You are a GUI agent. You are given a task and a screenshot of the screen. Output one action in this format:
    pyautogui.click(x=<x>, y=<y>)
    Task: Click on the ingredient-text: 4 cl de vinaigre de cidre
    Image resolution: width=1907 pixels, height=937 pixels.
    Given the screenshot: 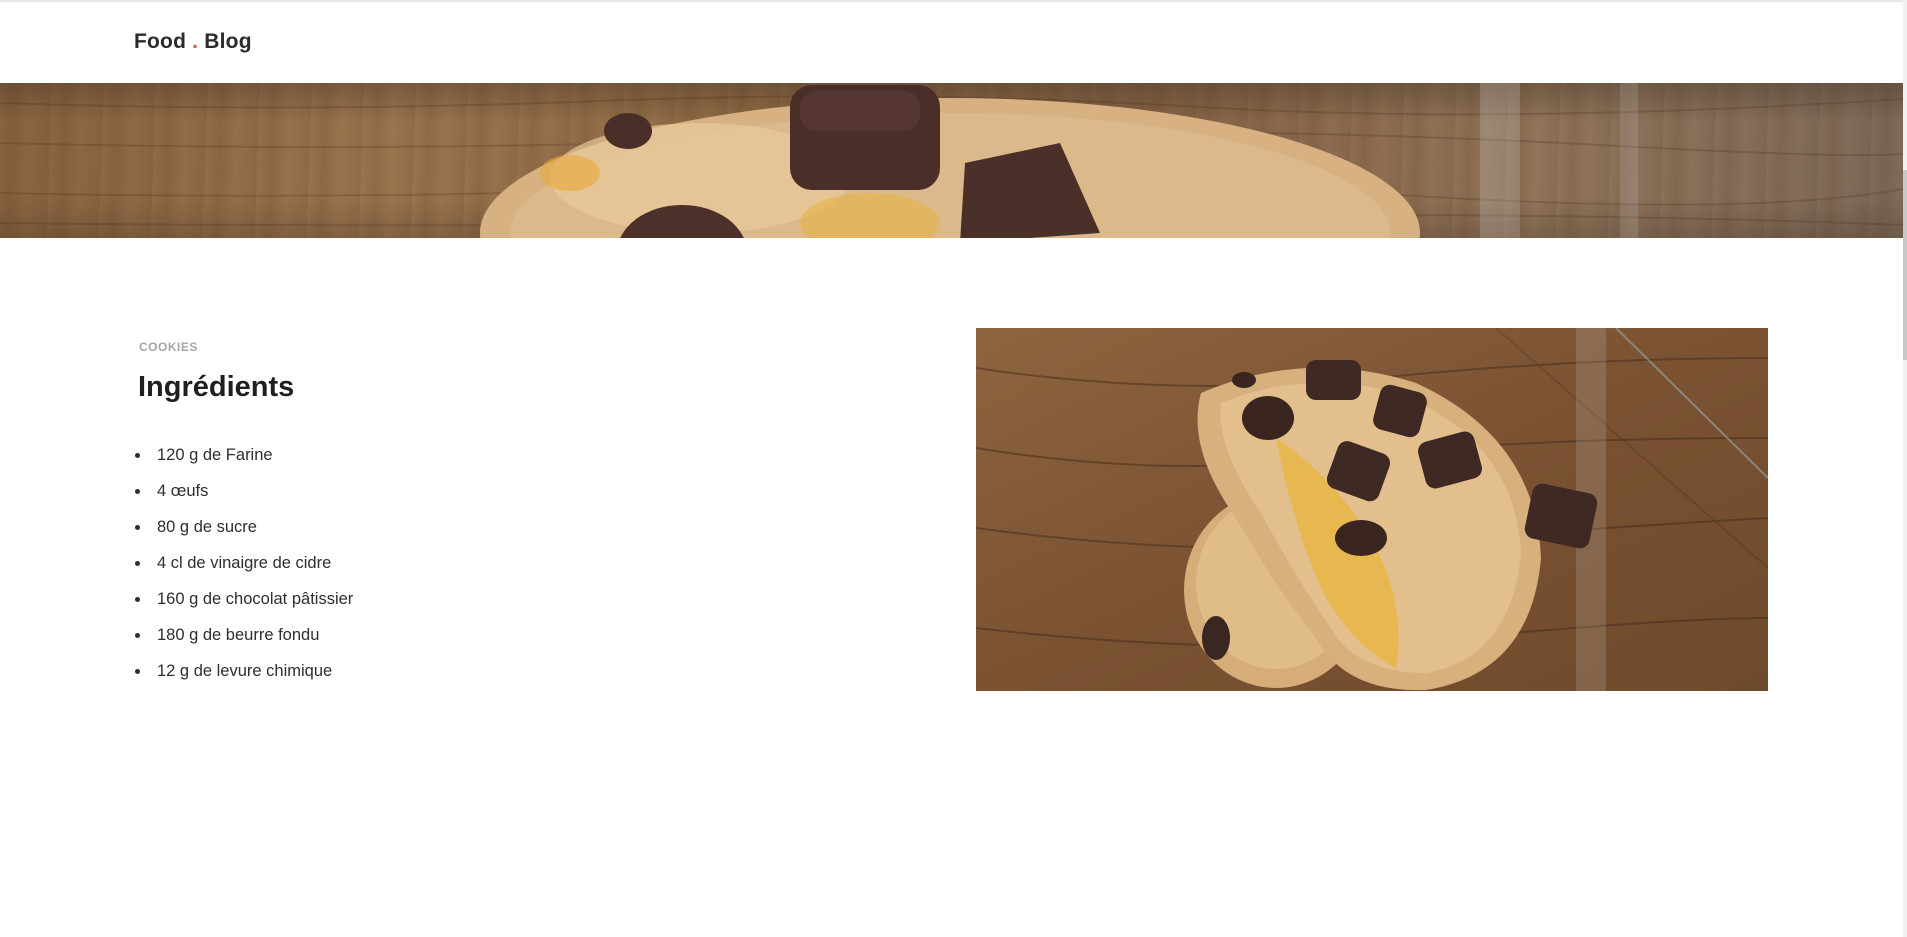 What is the action you would take?
    pyautogui.click(x=244, y=563)
    